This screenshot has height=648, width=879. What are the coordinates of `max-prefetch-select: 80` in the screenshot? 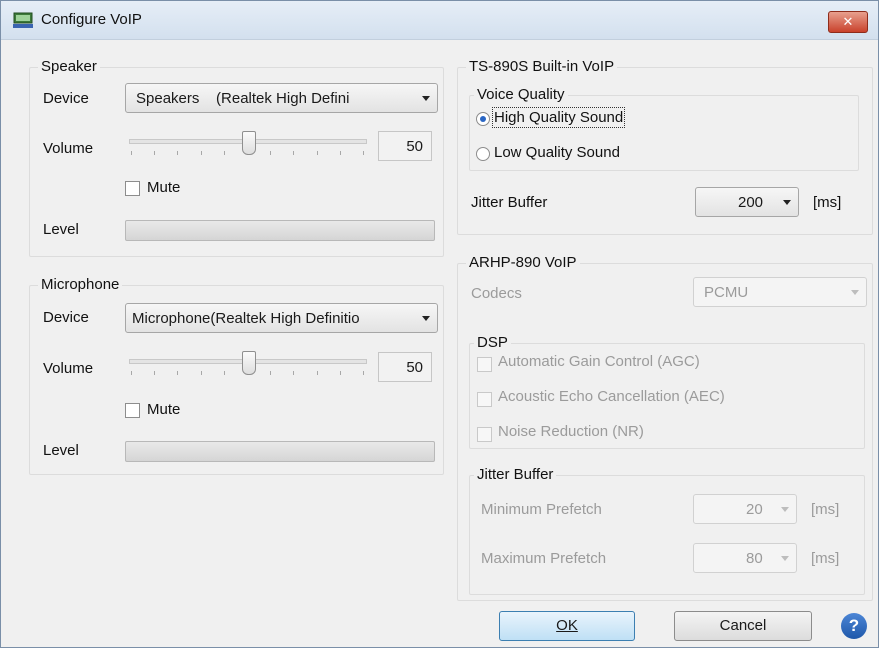 It's located at (745, 558).